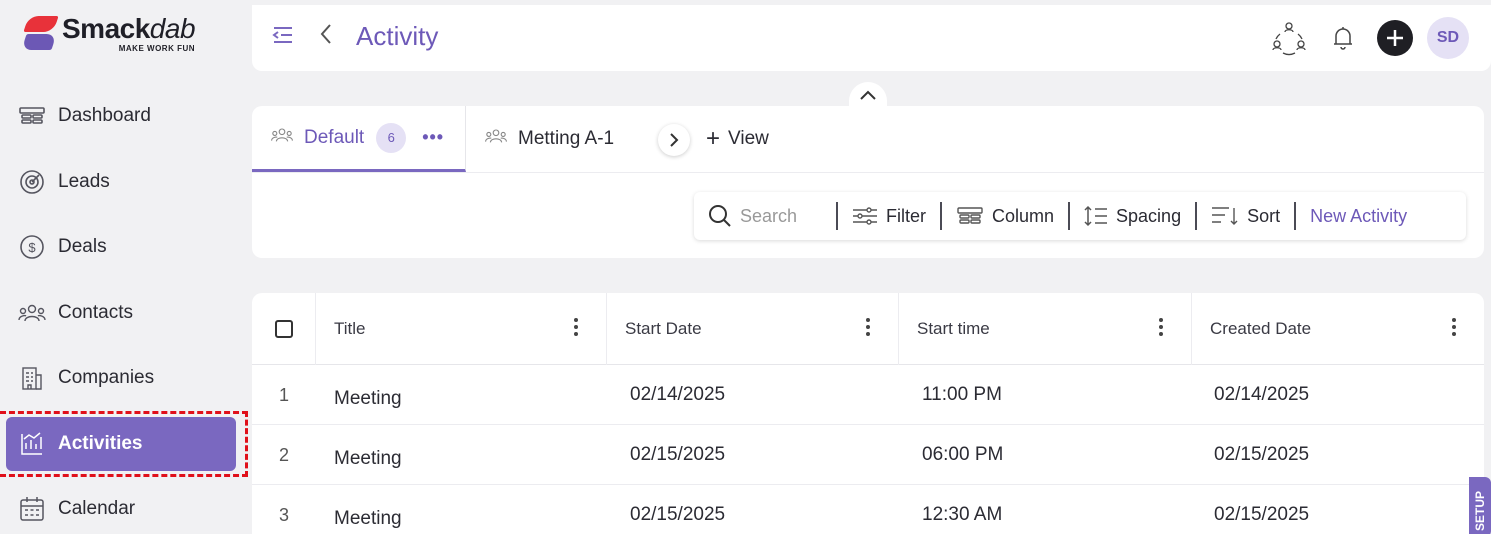 This screenshot has height=534, width=1491. I want to click on sidebar-item-label: Contacts, so click(95, 312).